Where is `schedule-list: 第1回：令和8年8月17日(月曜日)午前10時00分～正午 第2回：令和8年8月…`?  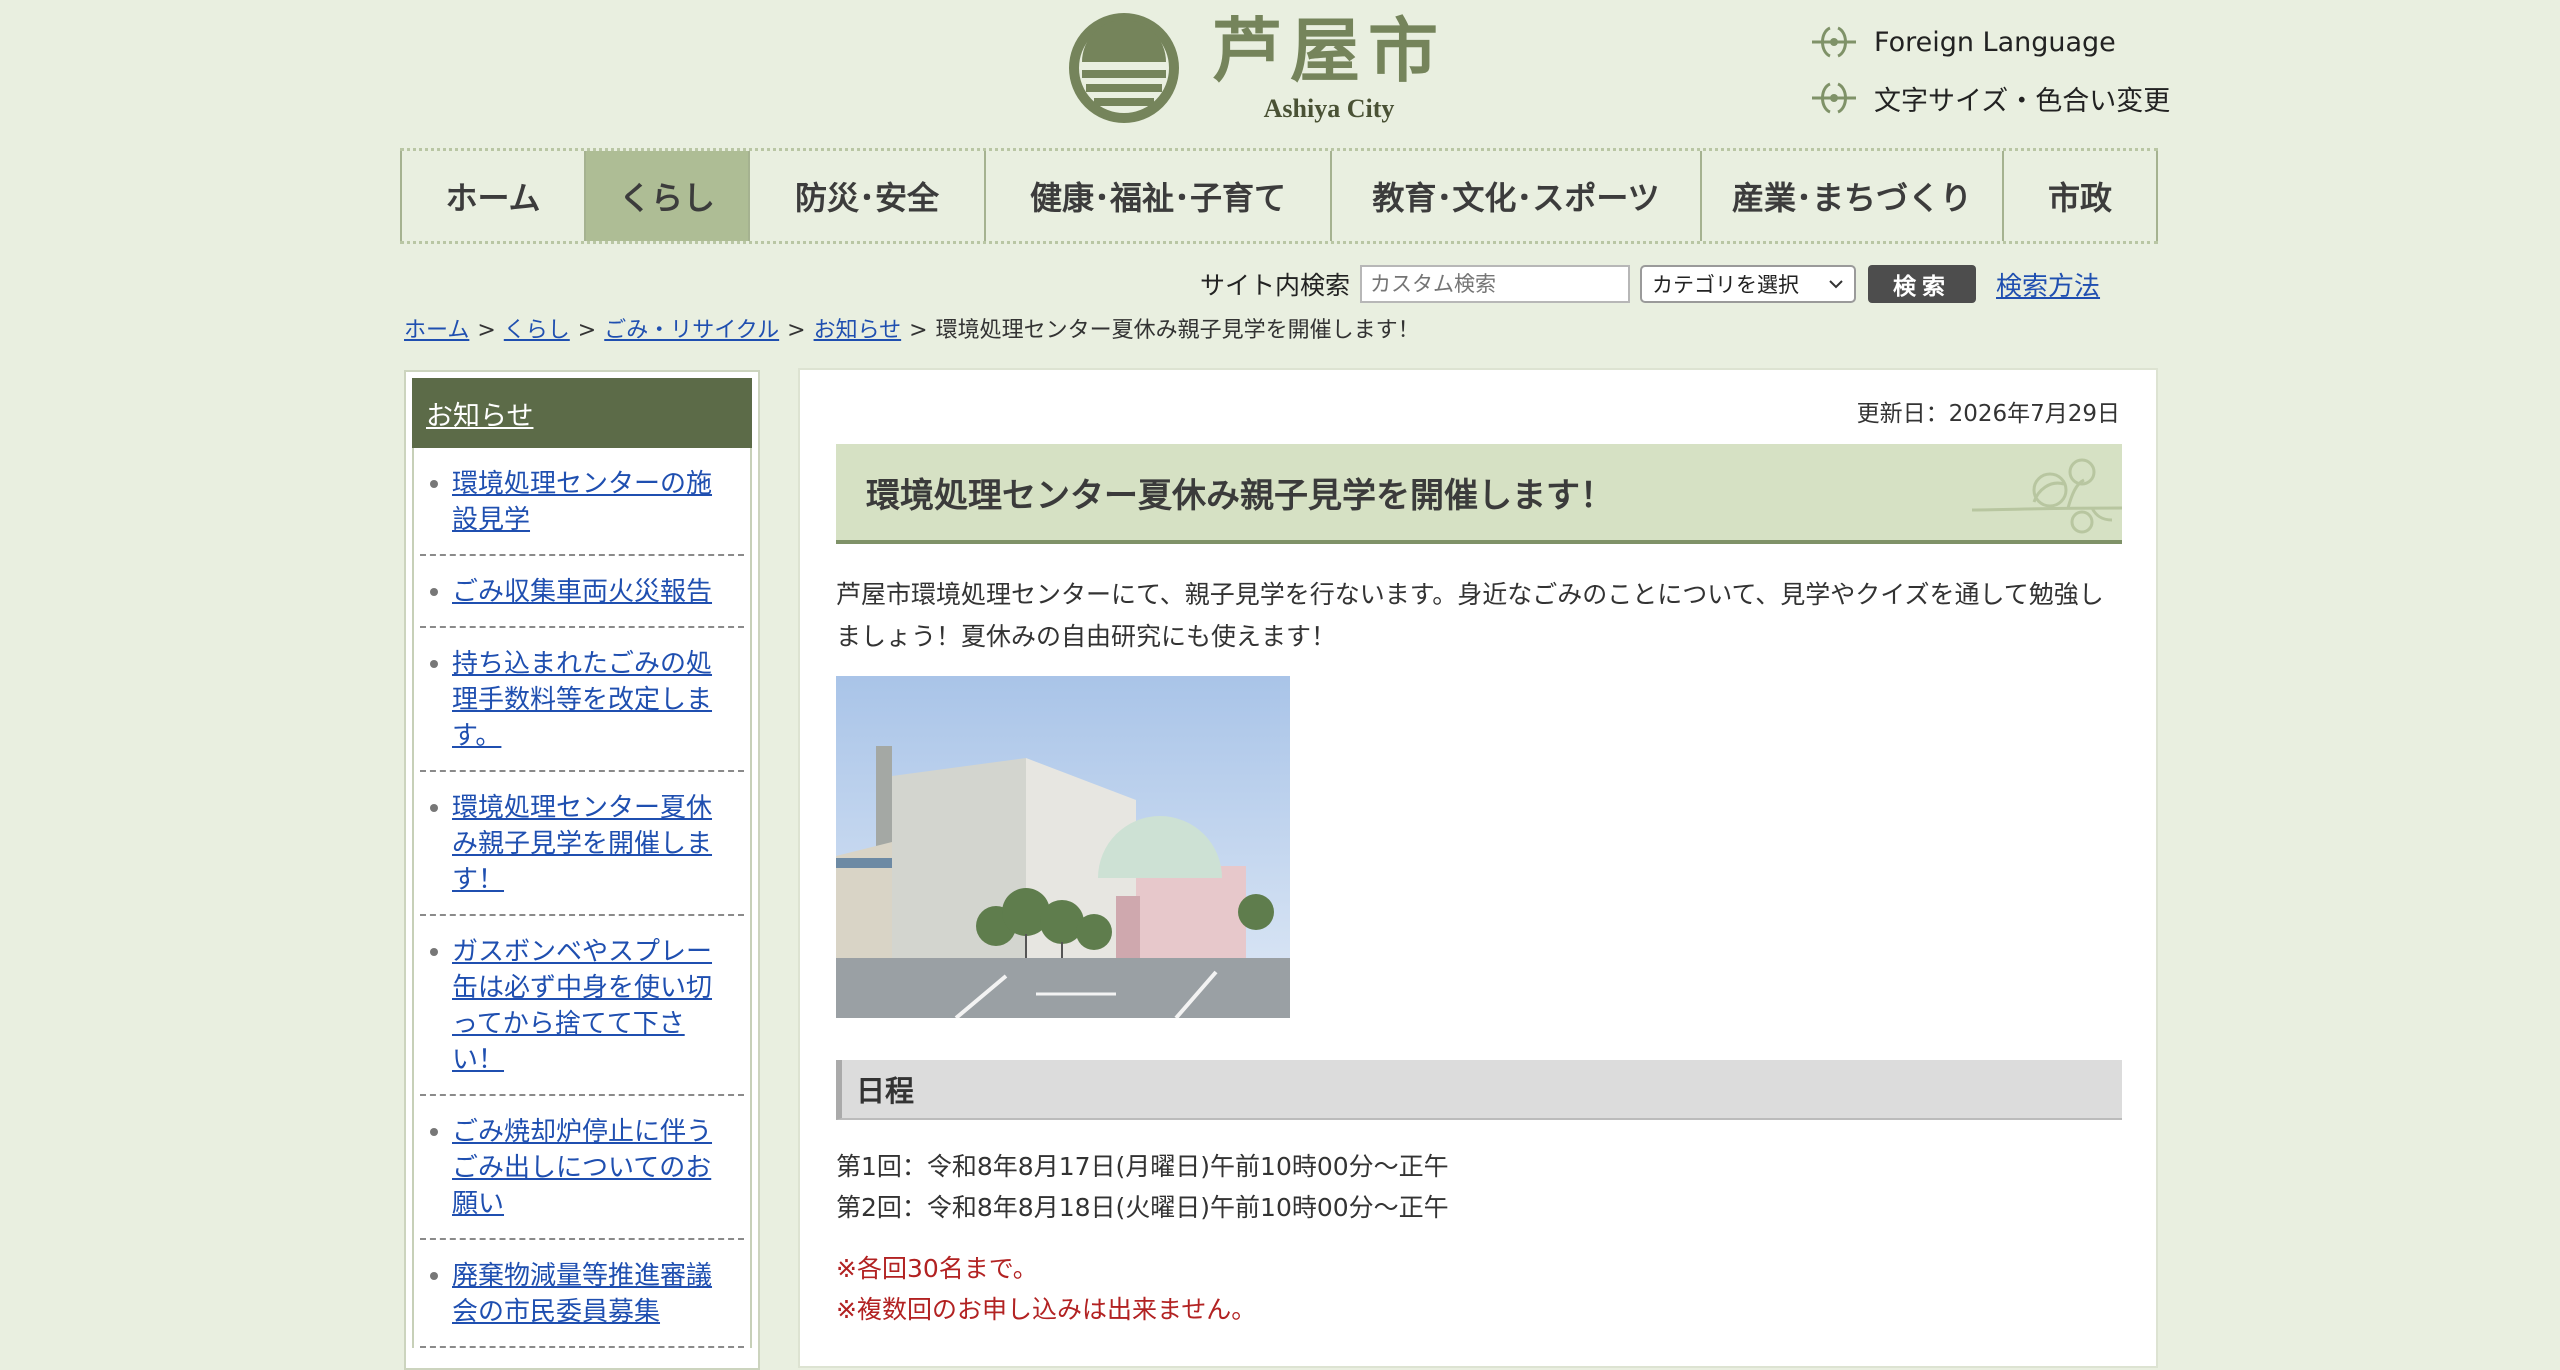 schedule-list: 第1回：令和8年8月17日(月曜日)午前10時00分～正午 第2回：令和8年8月… is located at coordinates (1142, 1187).